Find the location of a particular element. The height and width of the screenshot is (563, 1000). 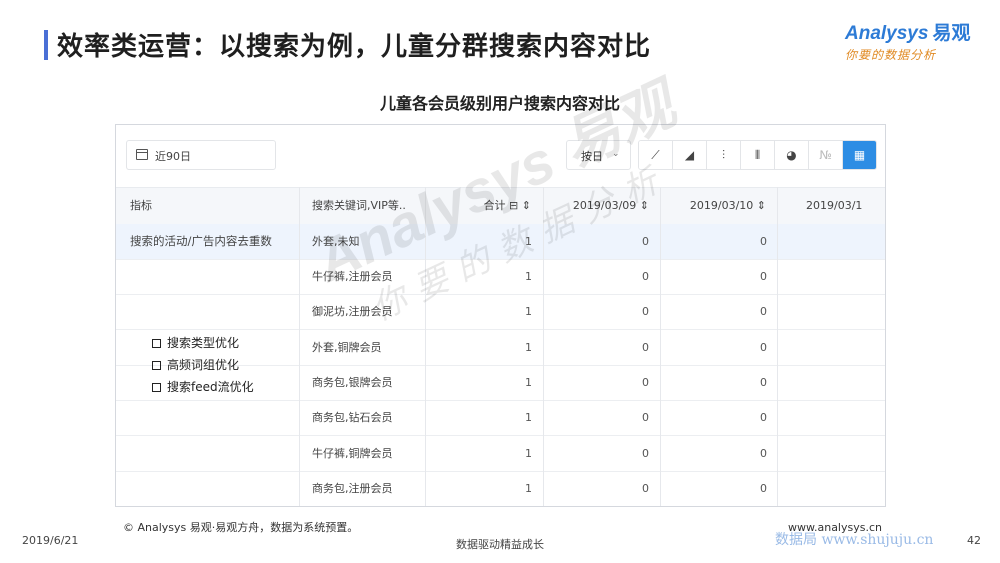

optimization-list: 搜索类型优化 高频词组优化 搜索feed流优化 is located at coordinates (203, 365).